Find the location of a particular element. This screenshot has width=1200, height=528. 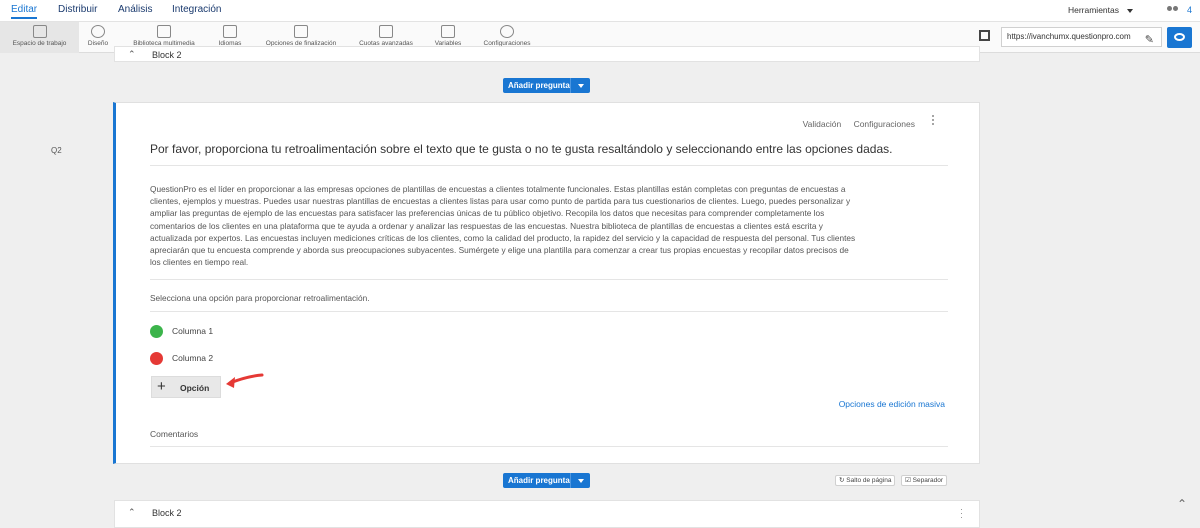

users-count: 4 is located at coordinates (1189, 10).